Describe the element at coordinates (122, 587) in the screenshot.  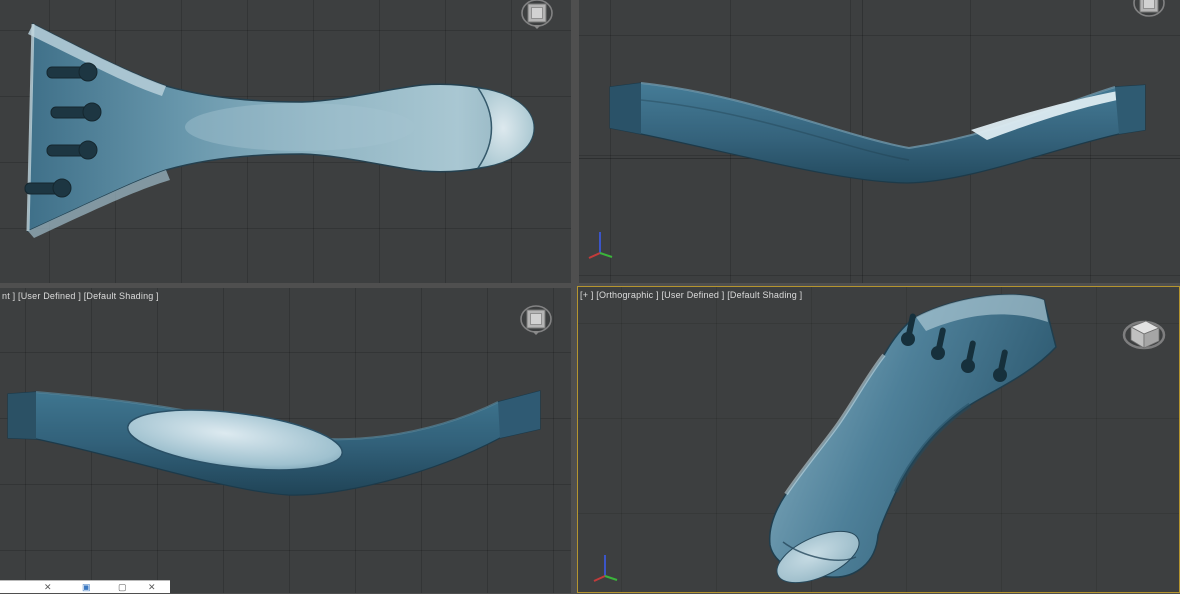
I see `maximize-icon: ▢` at that location.